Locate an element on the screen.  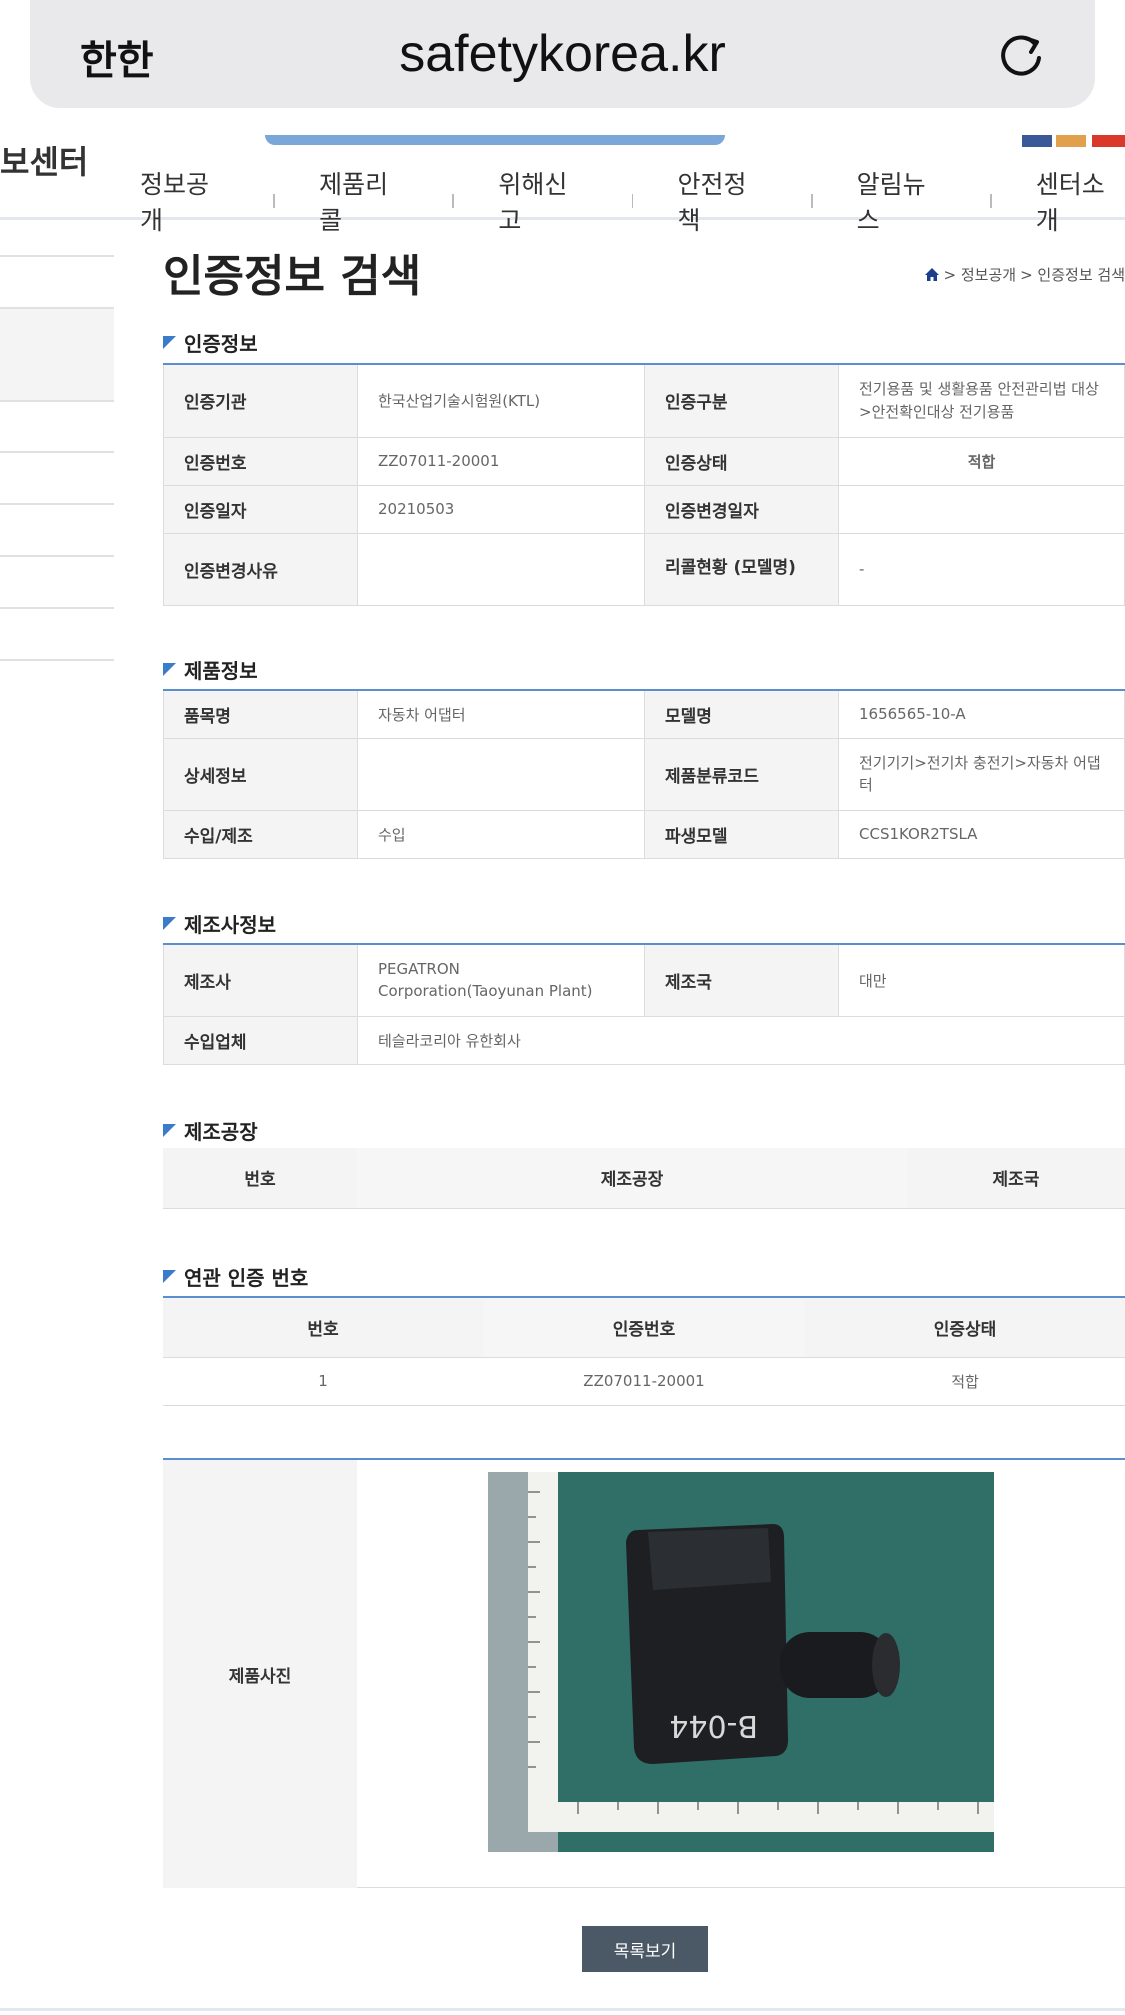
section-title-text: 제품정보 is located at coordinates (221, 671).